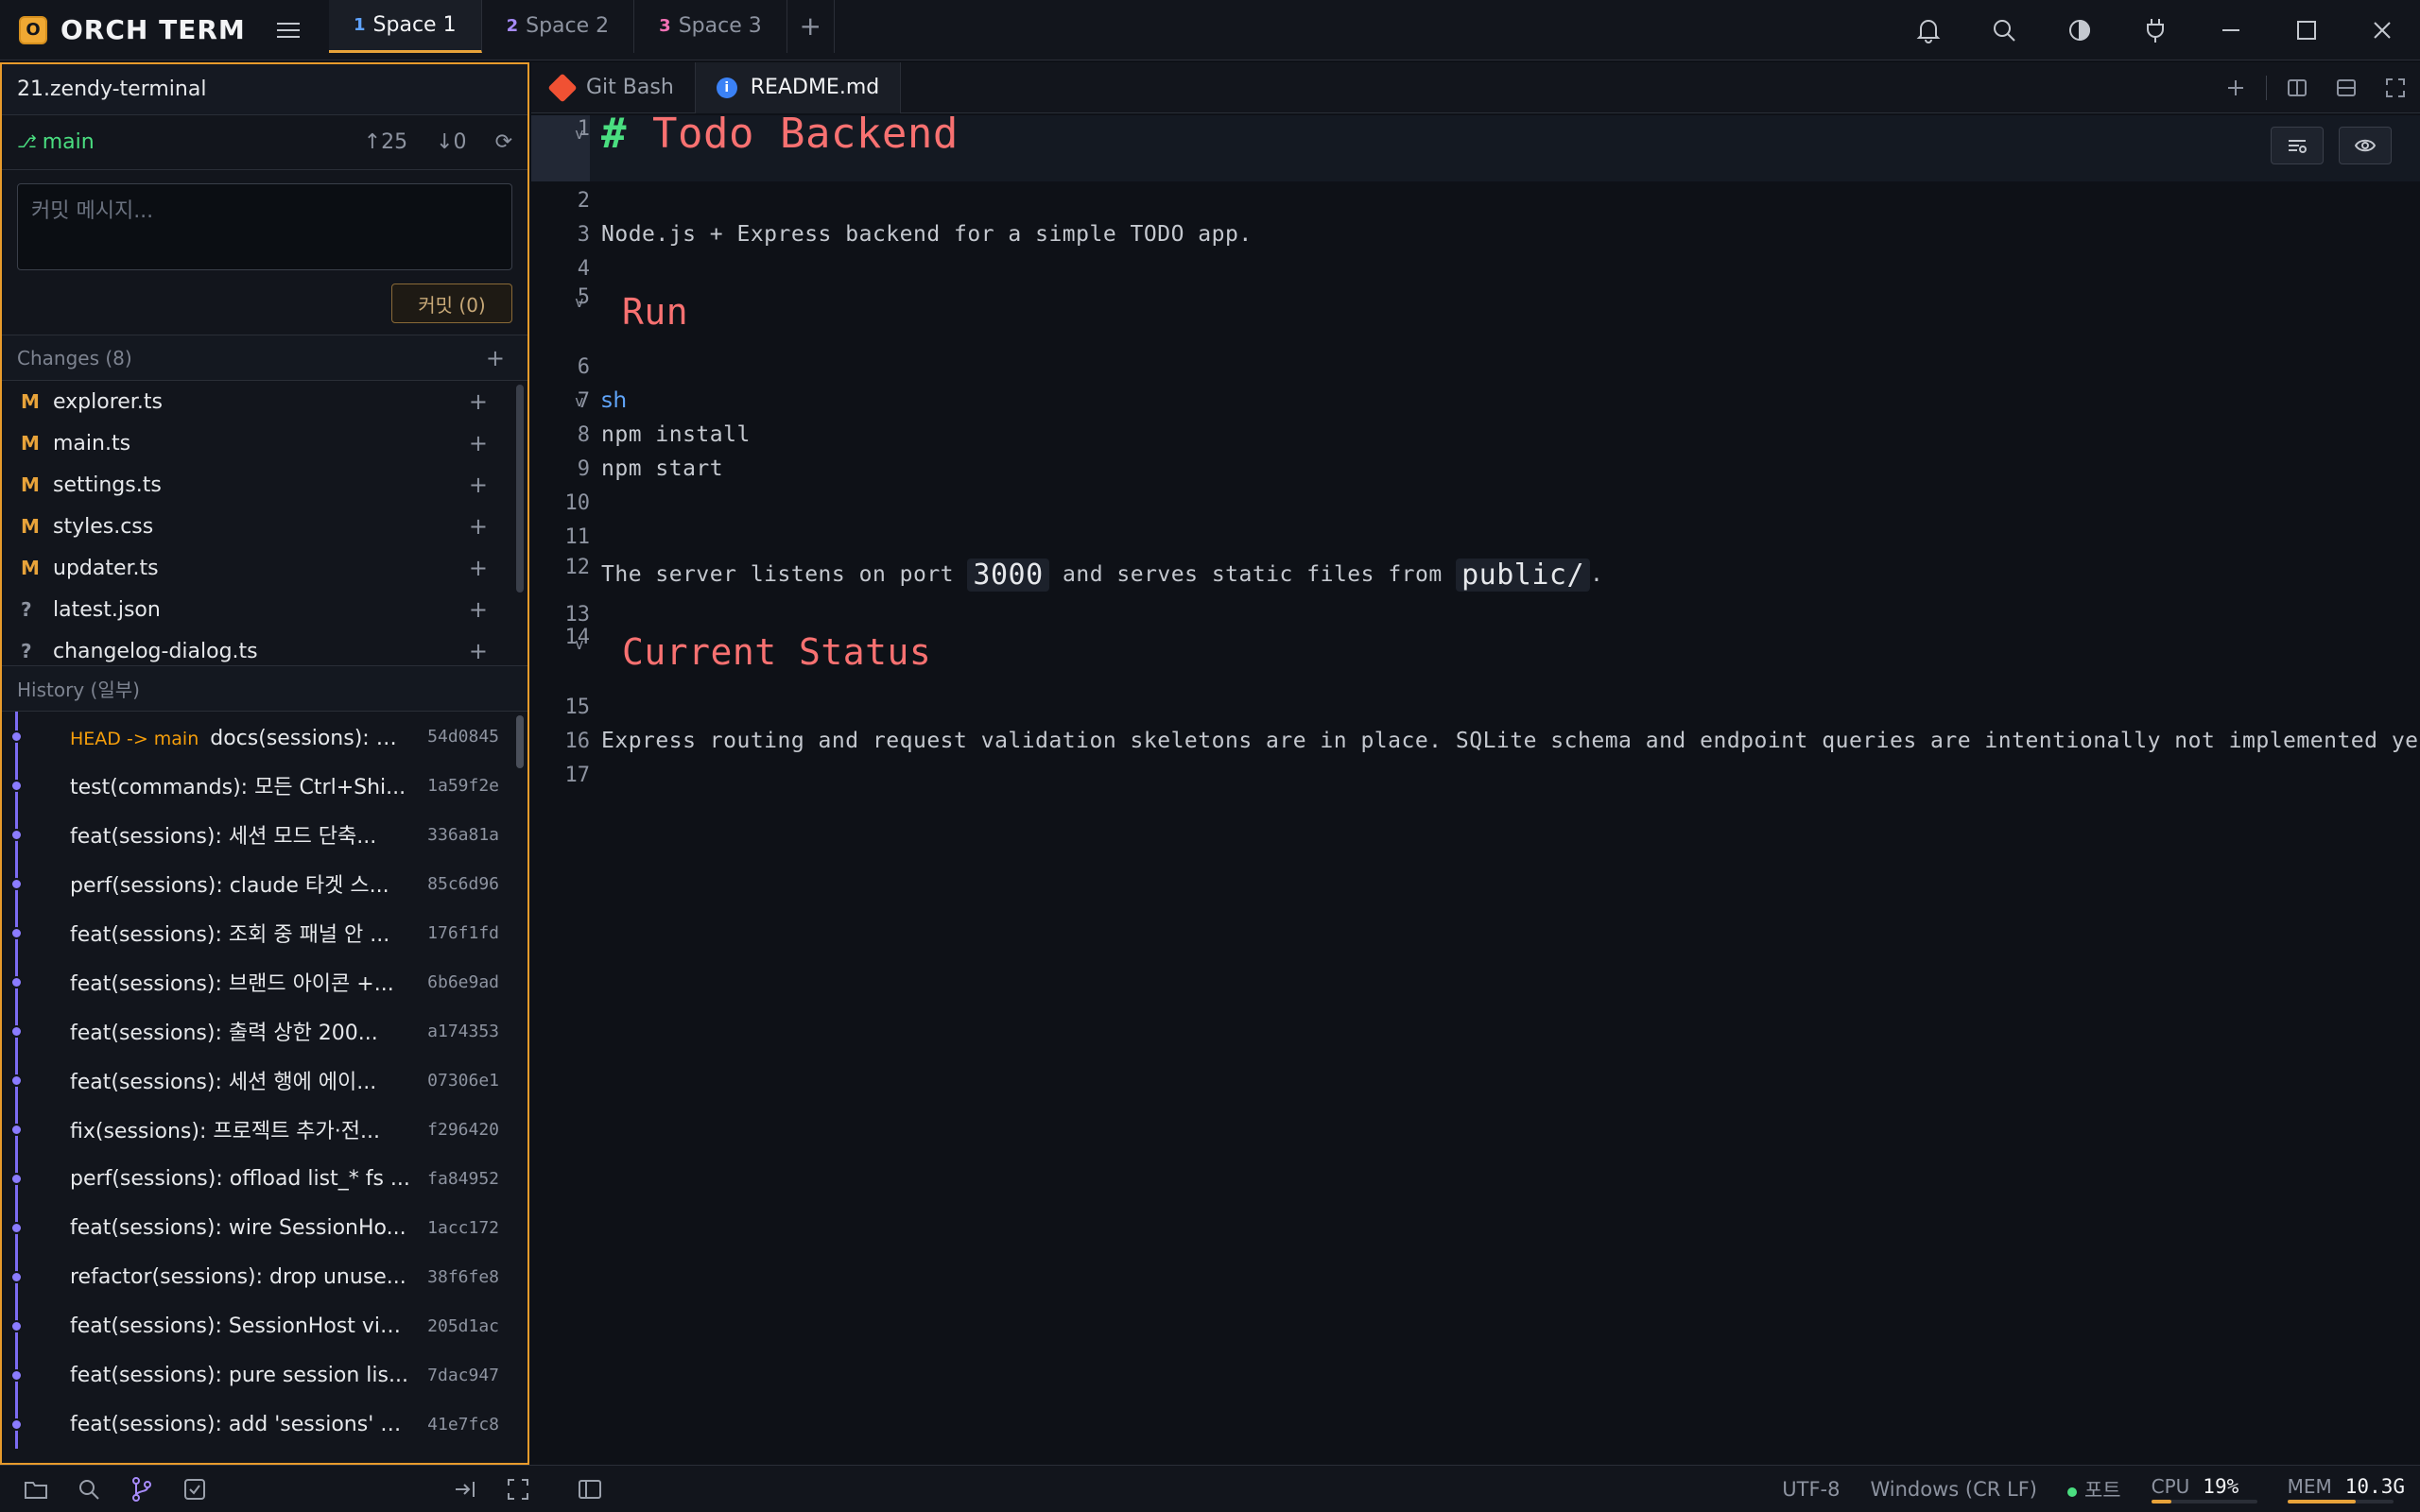 Image resolution: width=2420 pixels, height=1512 pixels. What do you see at coordinates (799, 87) in the screenshot?
I see `tab-readme: i README.md` at bounding box center [799, 87].